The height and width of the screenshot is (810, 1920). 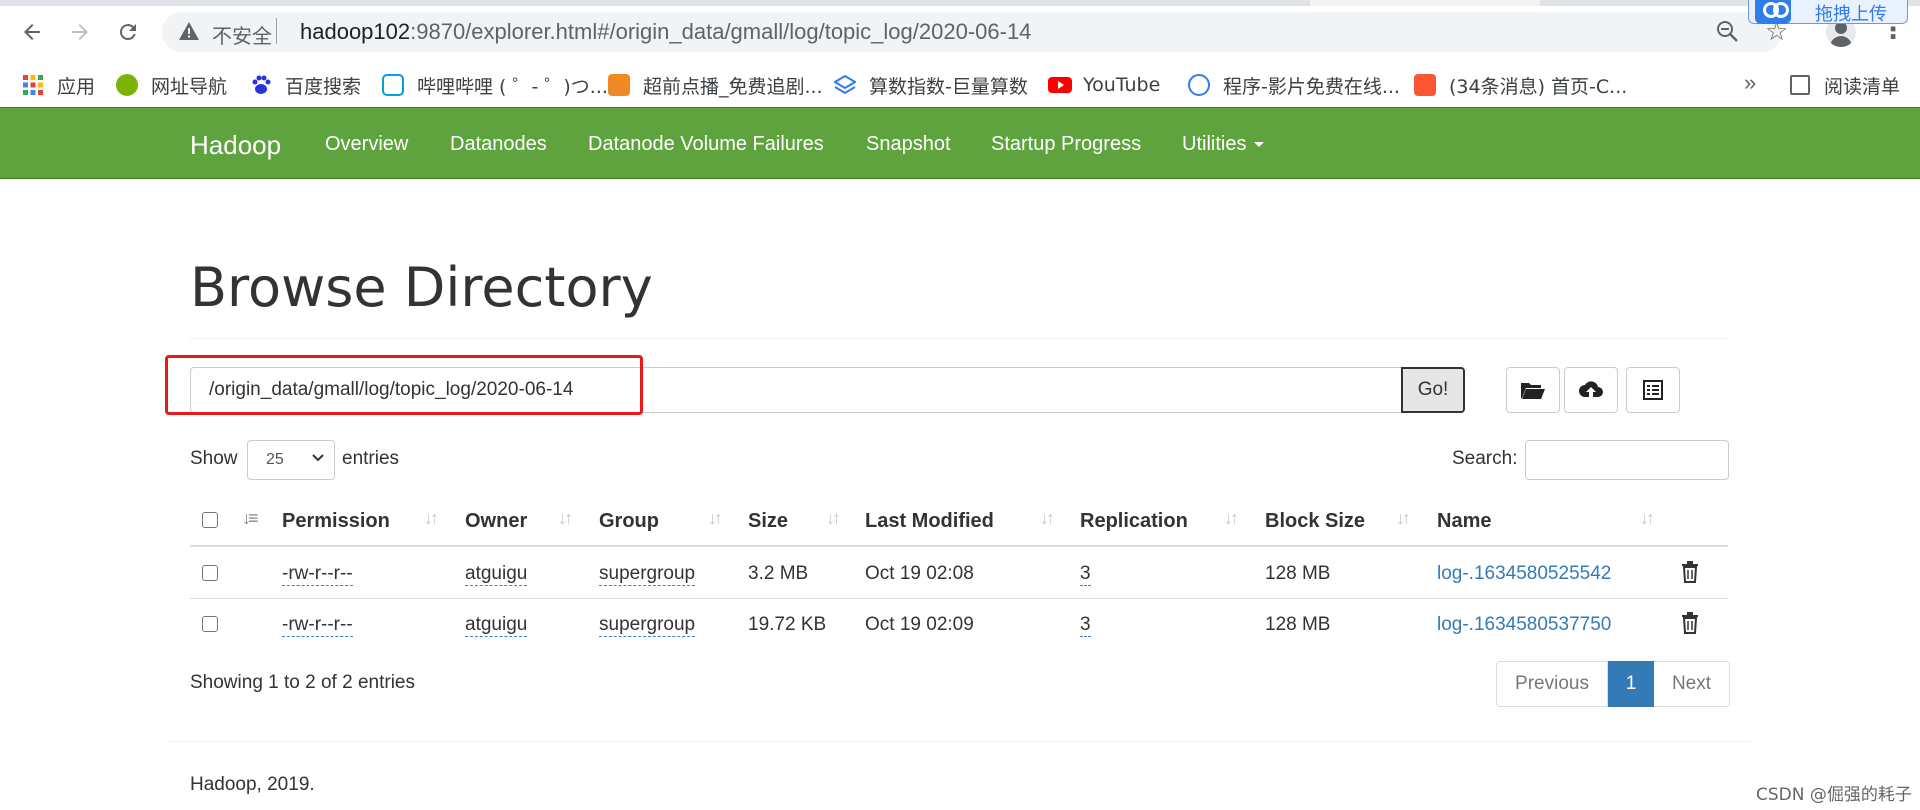 What do you see at coordinates (1433, 390) in the screenshot?
I see `go-button: Go!` at bounding box center [1433, 390].